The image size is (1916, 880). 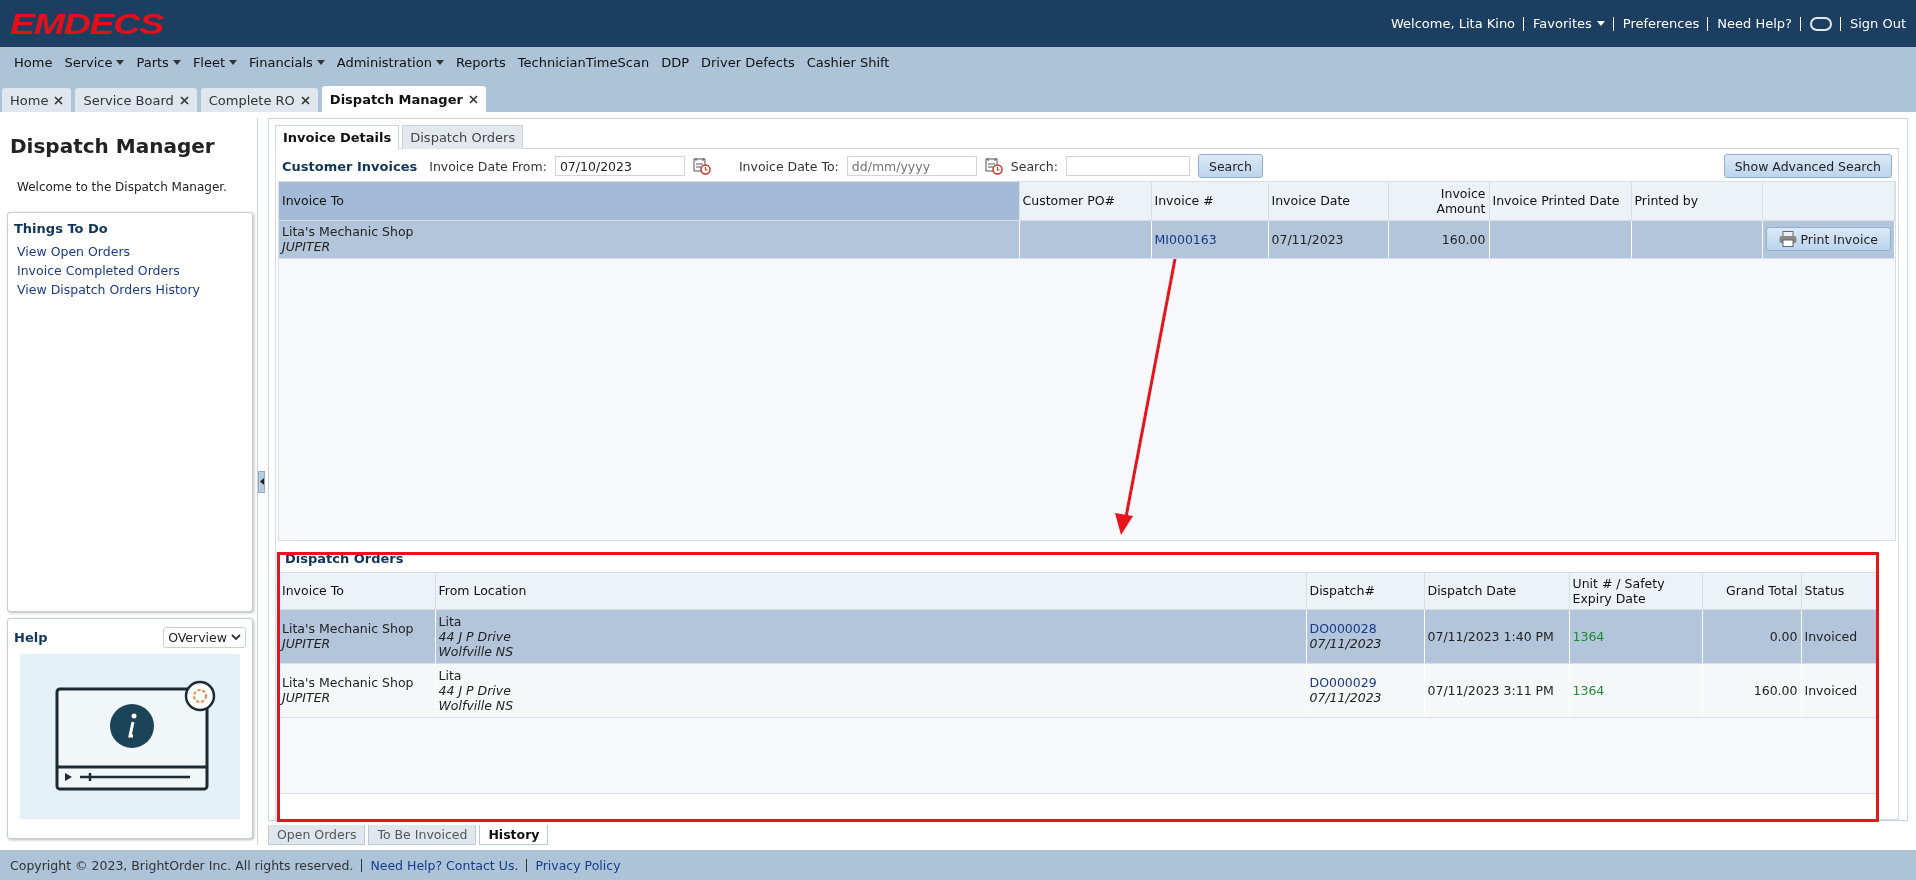 I want to click on page-tab: Complete RO, so click(x=259, y=100).